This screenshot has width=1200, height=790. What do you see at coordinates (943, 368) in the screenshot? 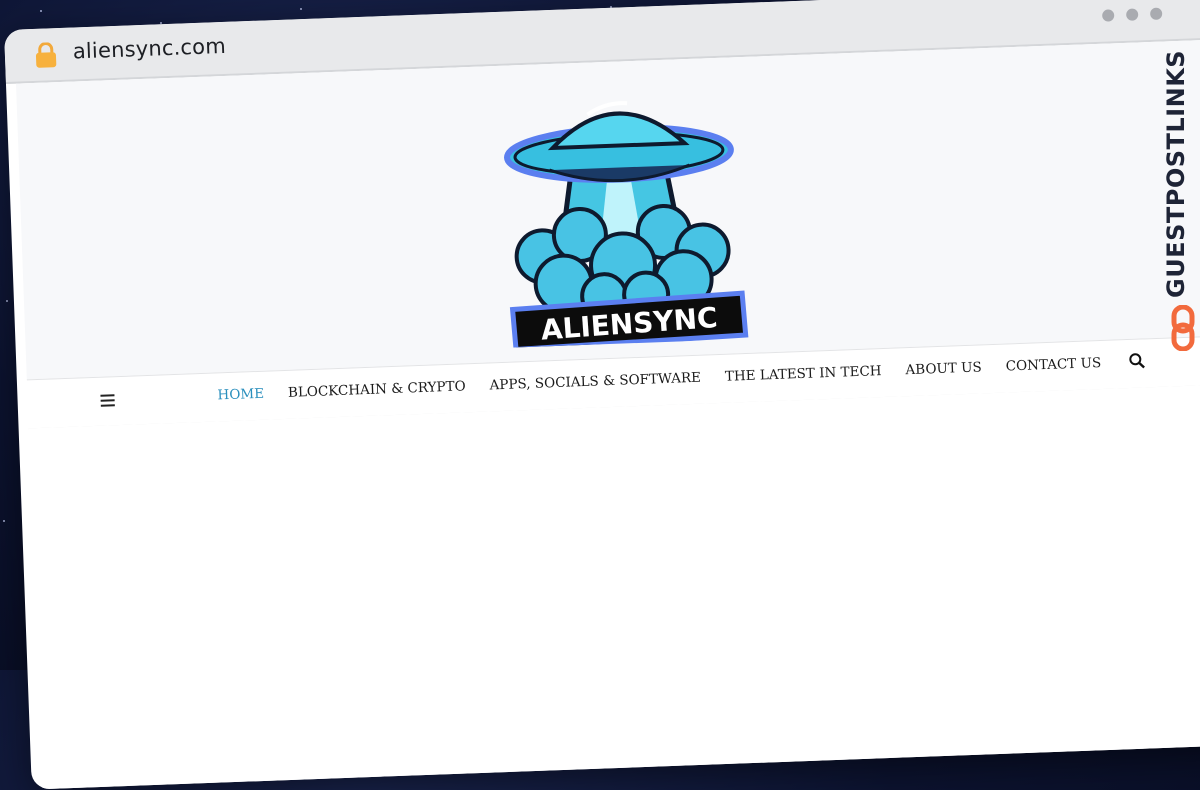
I see `nav-item-about-us: ABOUT US` at bounding box center [943, 368].